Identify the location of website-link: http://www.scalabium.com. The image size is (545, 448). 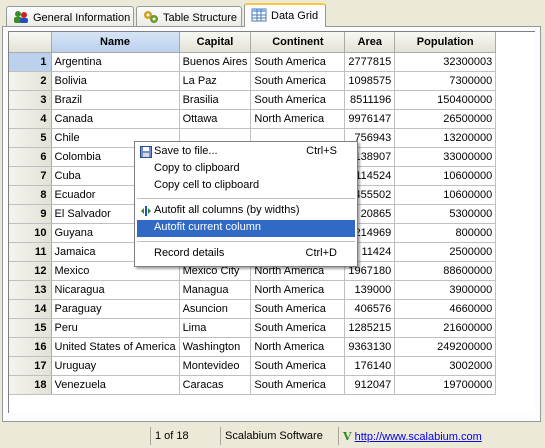
(418, 437).